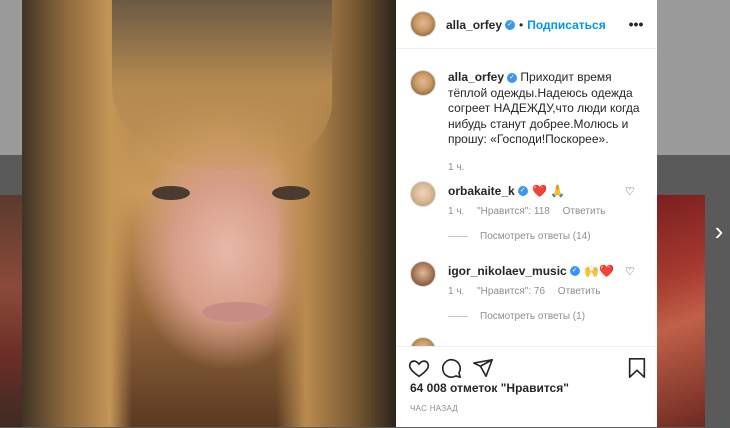 The image size is (730, 428). What do you see at coordinates (11, 311) in the screenshot?
I see `adjacent-post-left` at bounding box center [11, 311].